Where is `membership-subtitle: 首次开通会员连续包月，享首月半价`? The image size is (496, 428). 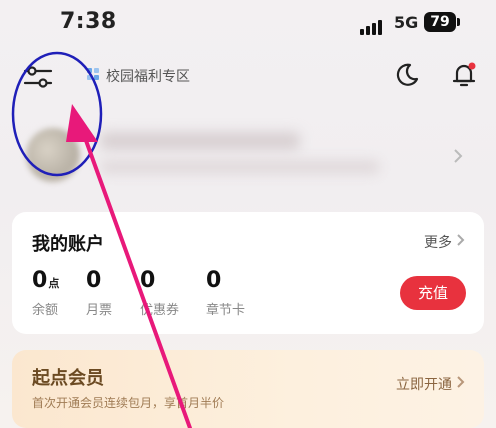
membership-subtitle: 首次开通会员连续包月，享首月半价 is located at coordinates (128, 403).